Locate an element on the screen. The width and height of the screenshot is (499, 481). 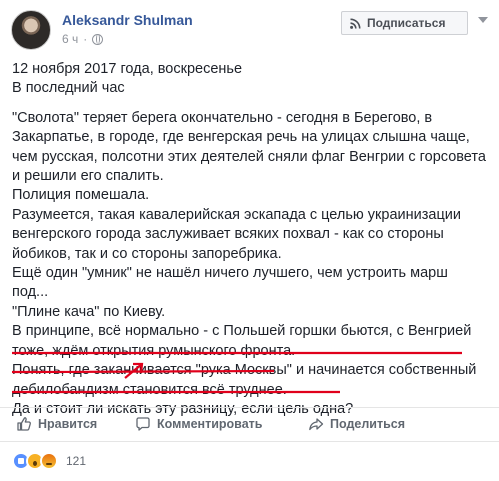
share-button: Поделиться is located at coordinates (356, 424).